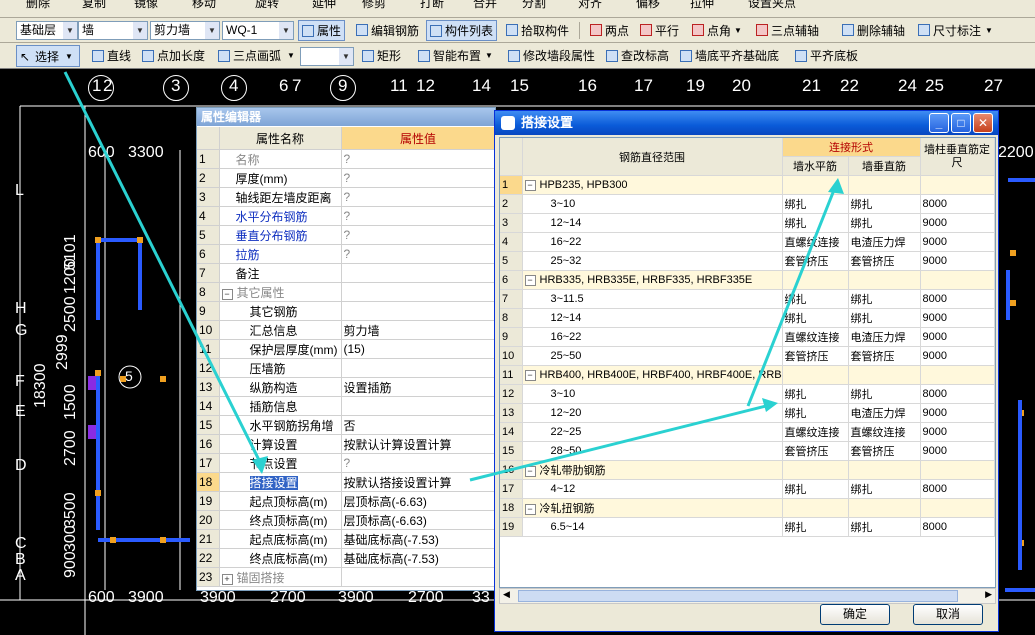  I want to click on property-row: 14 插筋信息, so click(346, 406).